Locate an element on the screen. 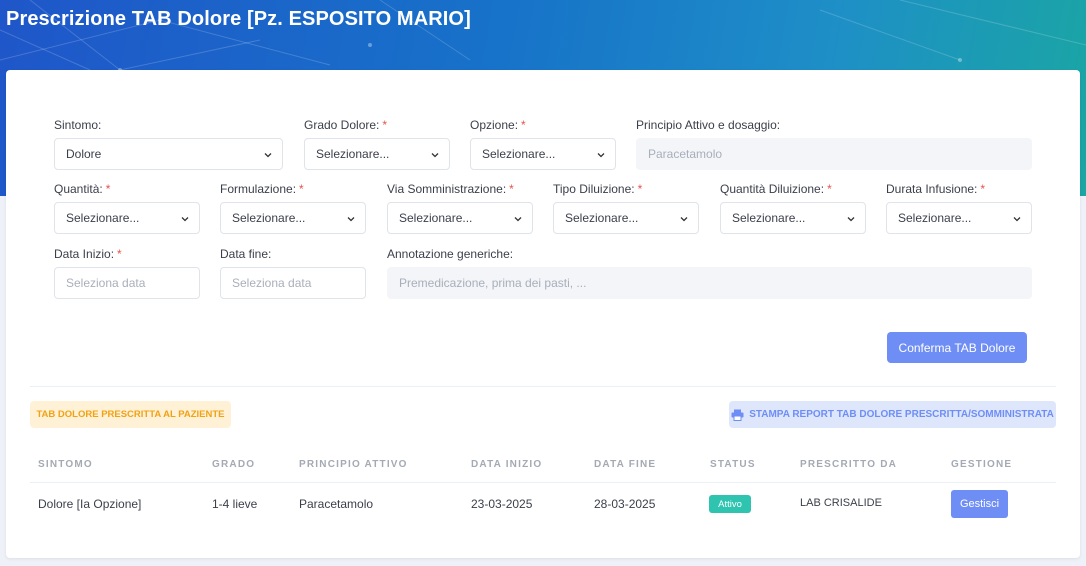 This screenshot has width=1086, height=566. cell-data-inizio: 23-03-2025 is located at coordinates (502, 504).